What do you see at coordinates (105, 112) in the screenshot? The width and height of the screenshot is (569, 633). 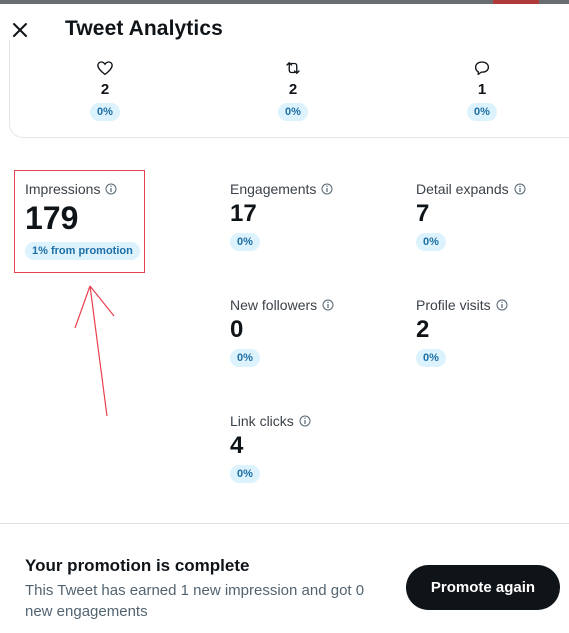 I see `likes-change-badge: 0%` at bounding box center [105, 112].